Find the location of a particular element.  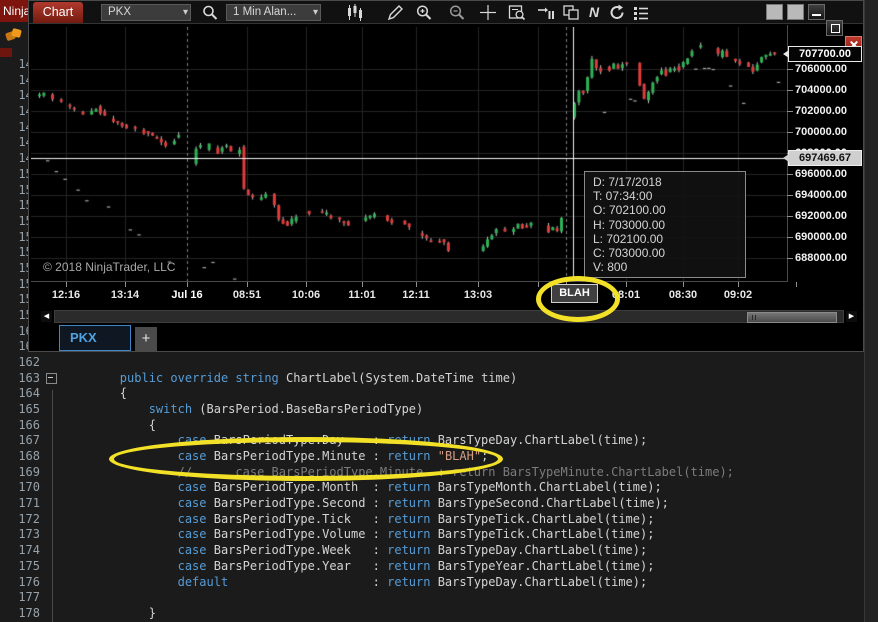

data-box-row: V: 800 is located at coordinates (610, 267).